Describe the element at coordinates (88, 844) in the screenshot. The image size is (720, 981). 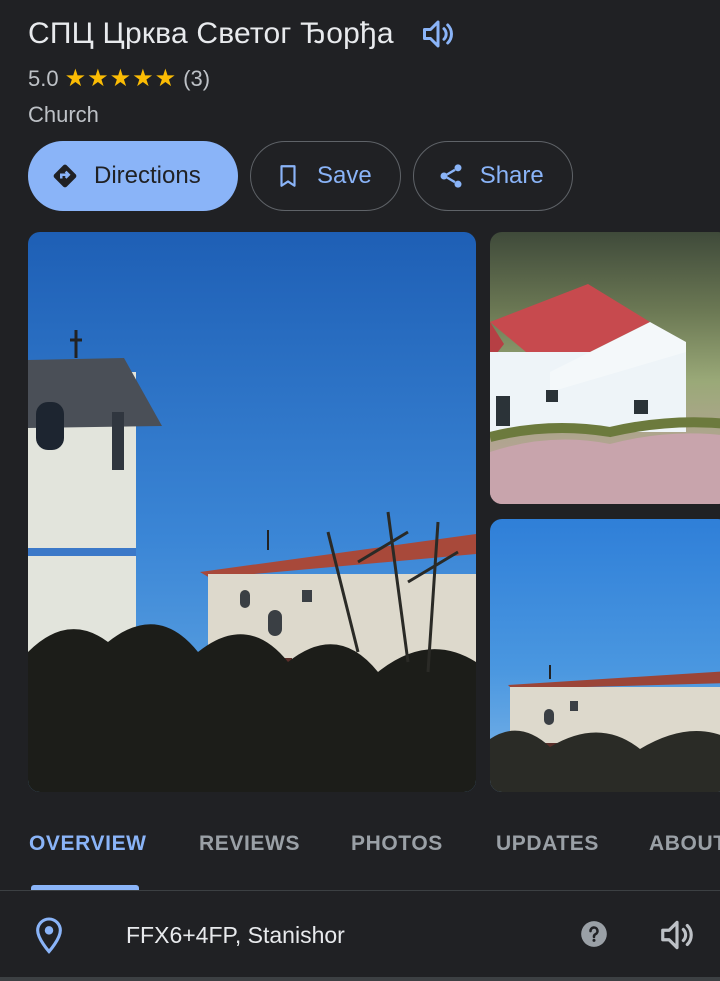
I see `tab-overview: OVERVIEW` at that location.